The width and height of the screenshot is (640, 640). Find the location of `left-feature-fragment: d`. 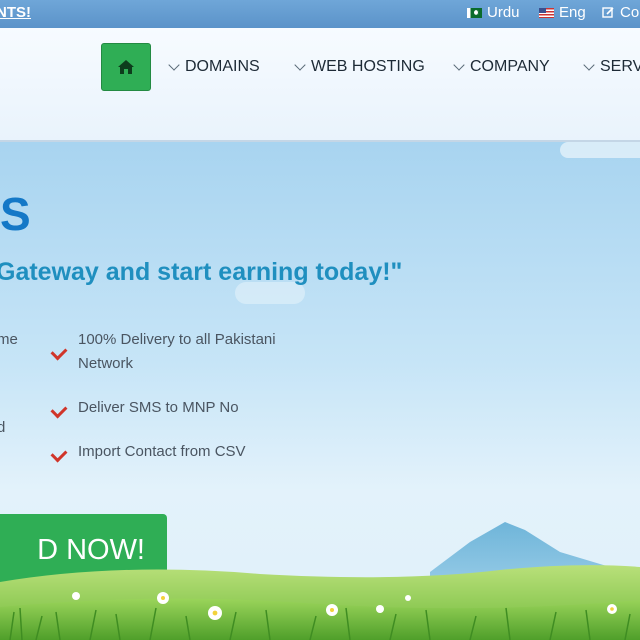

left-feature-fragment: d is located at coordinates (3, 427).